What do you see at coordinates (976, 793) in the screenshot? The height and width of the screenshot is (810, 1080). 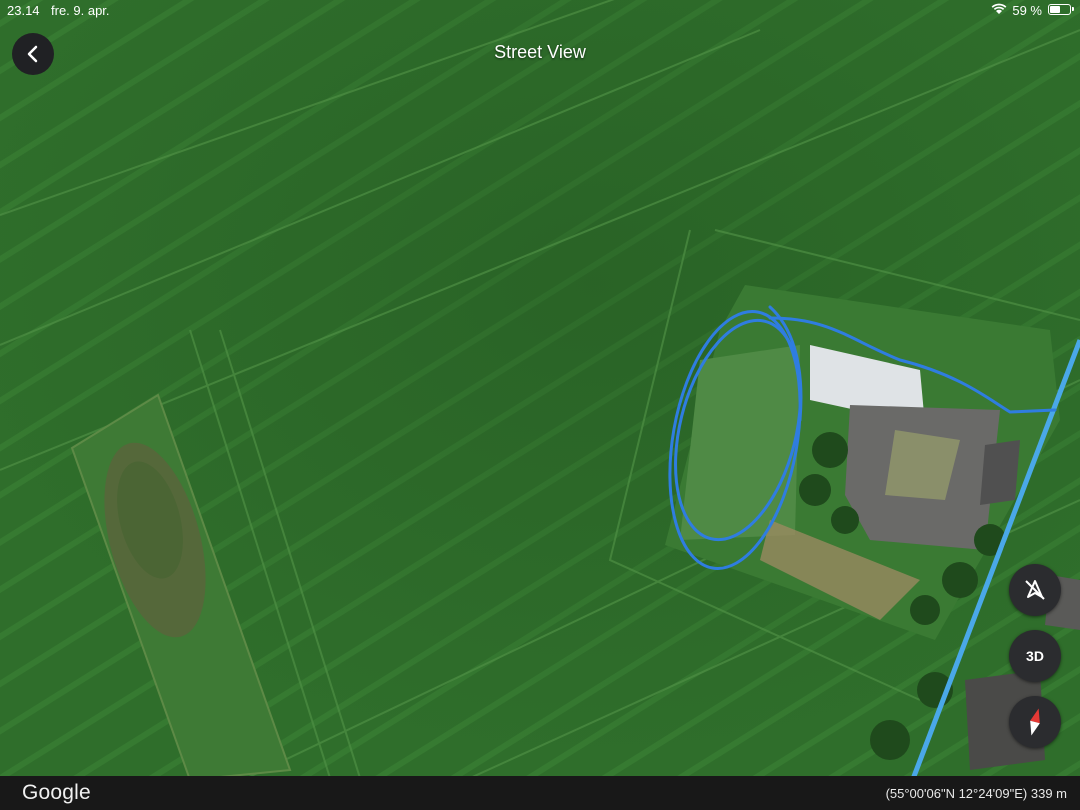 I see `coordinates-readout: (55°00'06"N 12°24'09"E) 339 m` at bounding box center [976, 793].